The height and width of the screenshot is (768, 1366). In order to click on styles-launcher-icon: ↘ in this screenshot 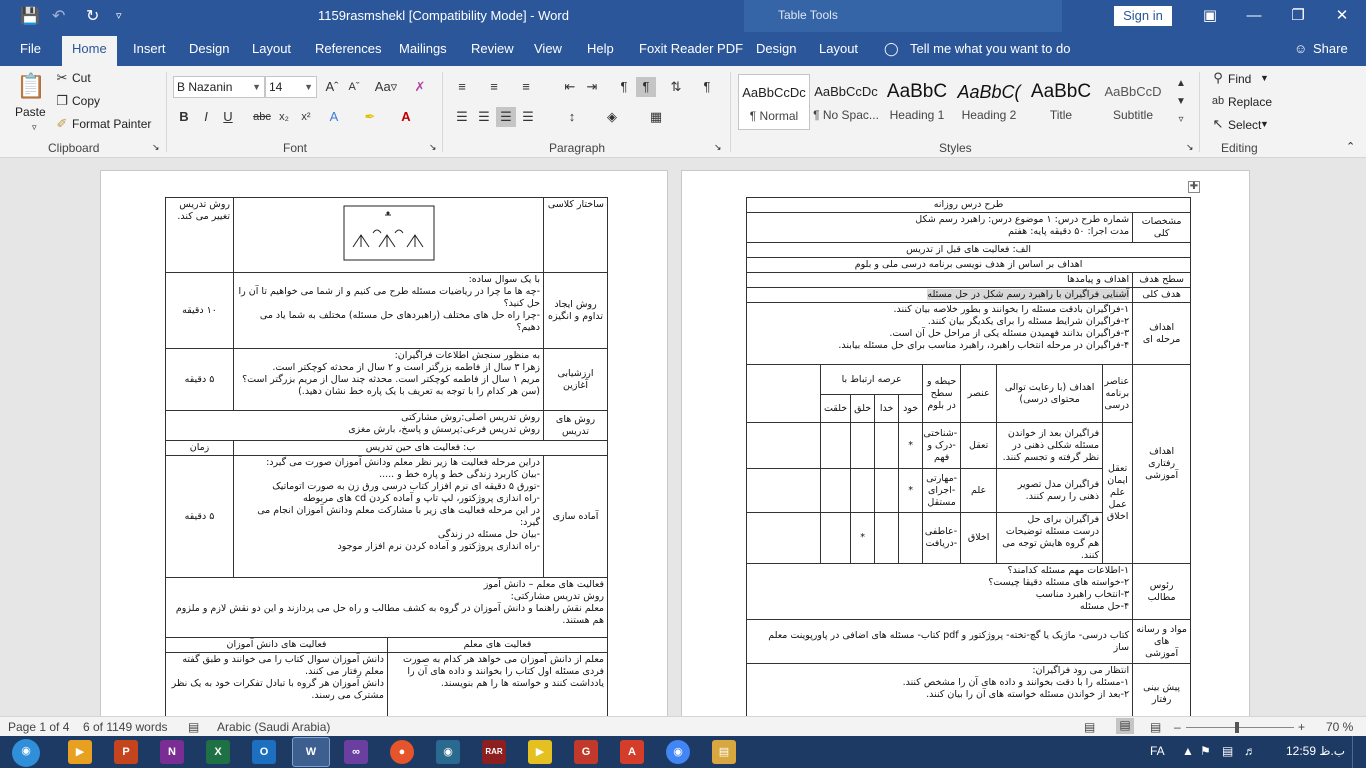, I will do `click(1190, 147)`.